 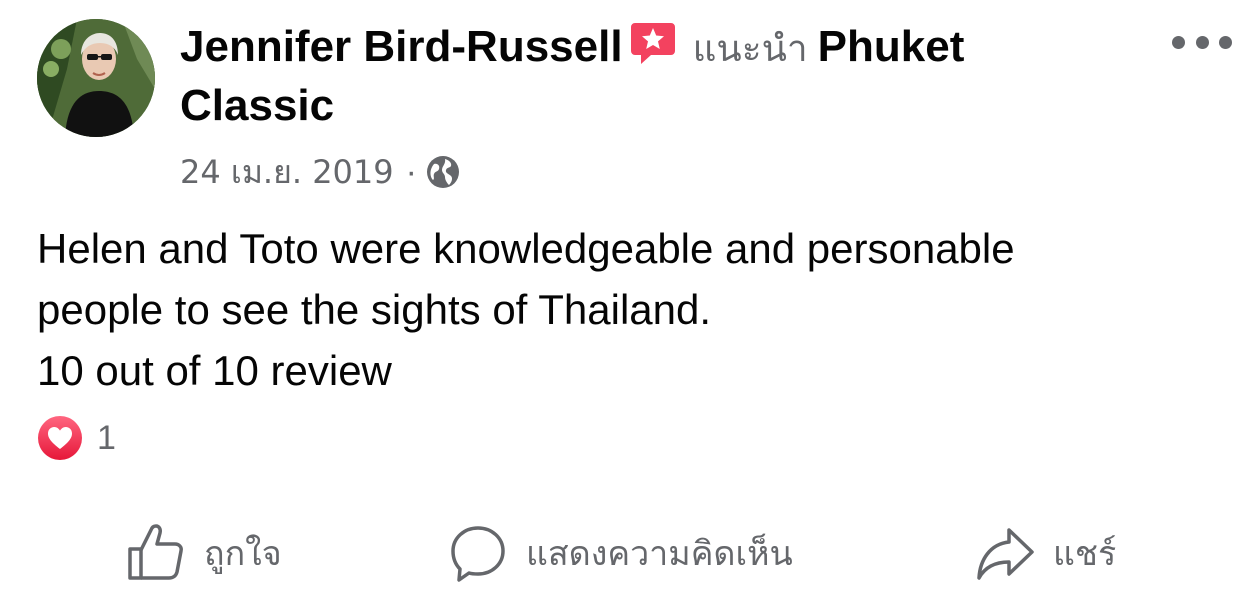 I want to click on reactions-summary: 1, so click(x=76, y=438).